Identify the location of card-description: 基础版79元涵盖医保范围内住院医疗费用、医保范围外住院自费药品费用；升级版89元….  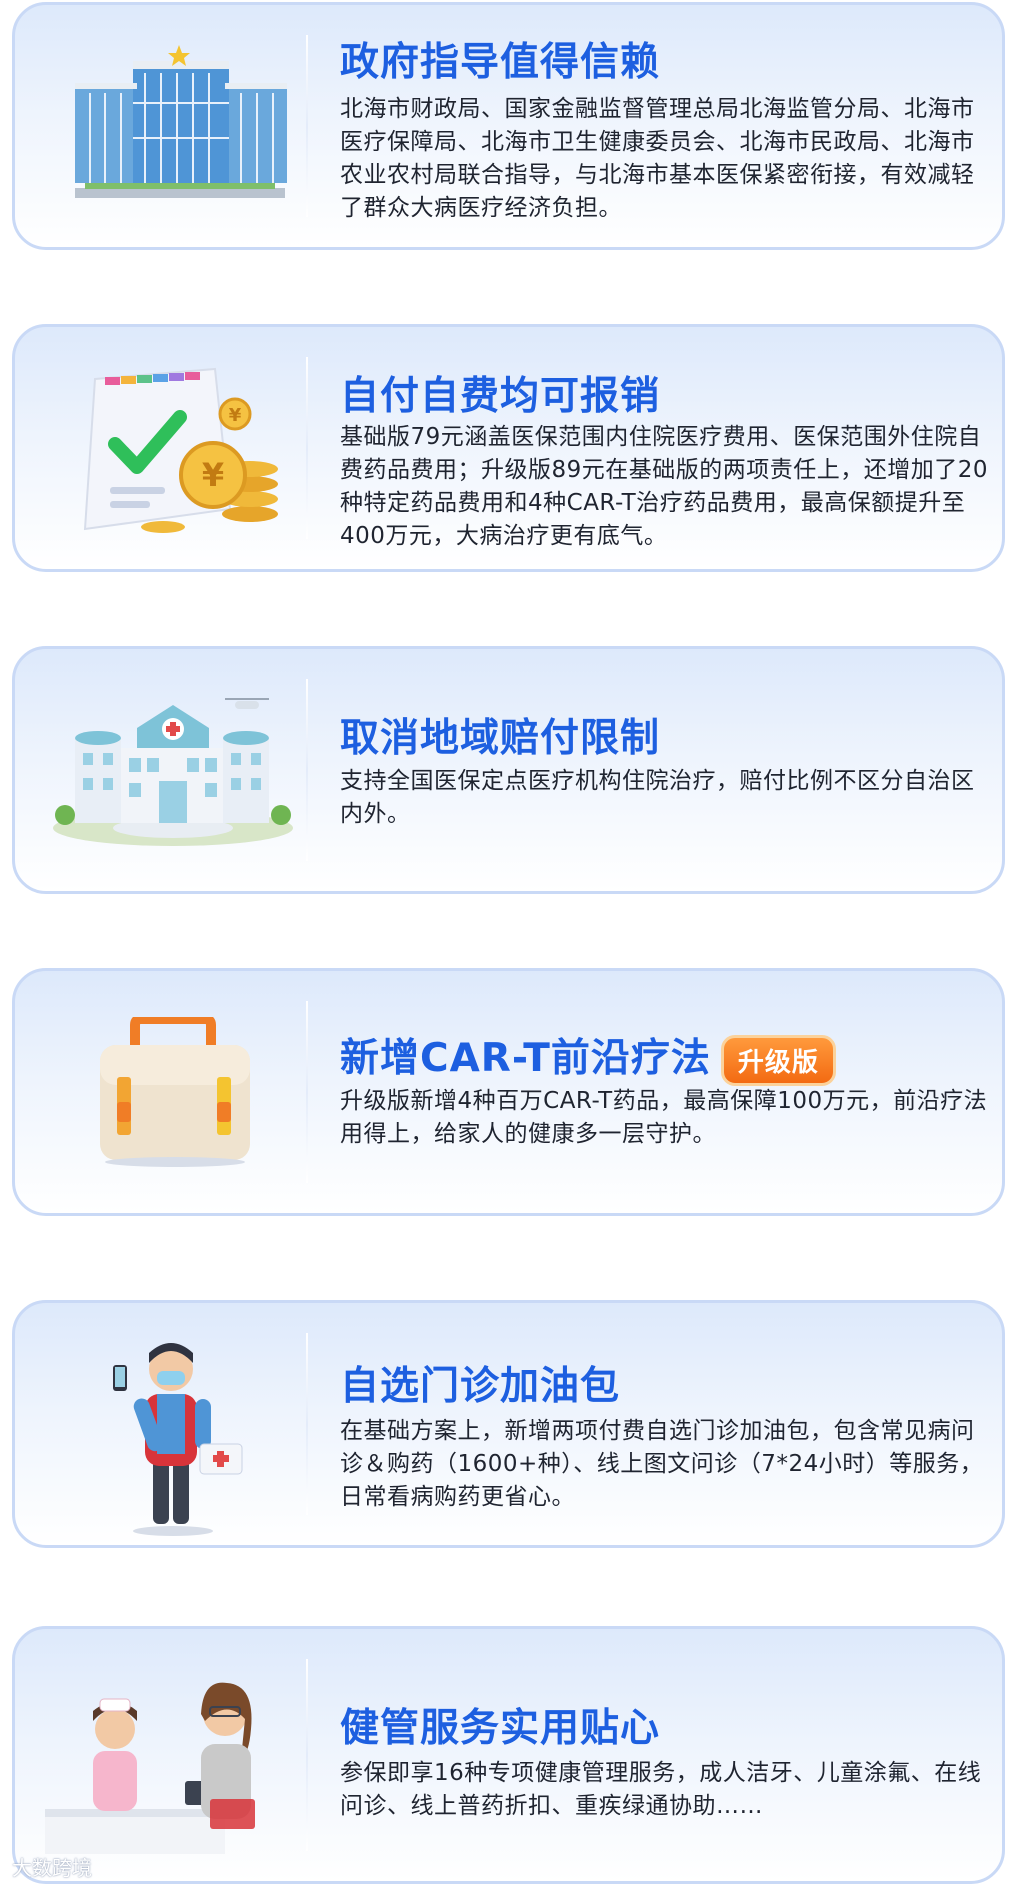
(664, 486).